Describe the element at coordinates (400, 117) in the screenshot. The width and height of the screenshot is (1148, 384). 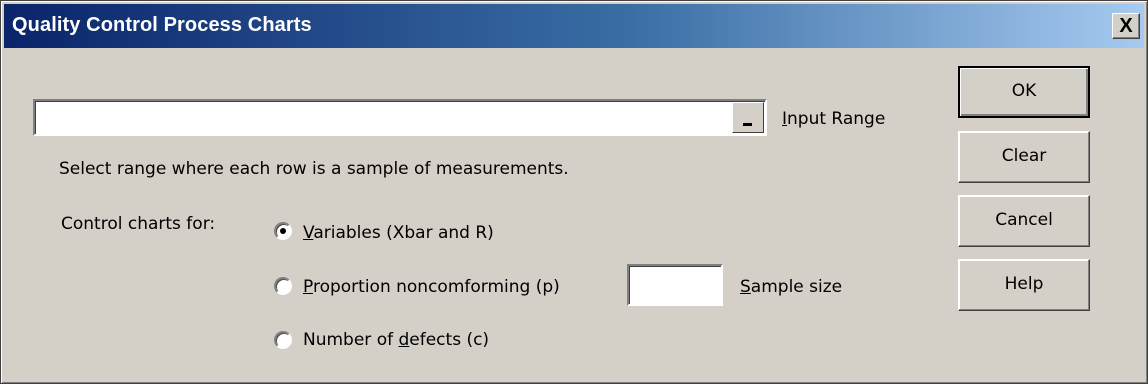
I see `input-range-field` at that location.